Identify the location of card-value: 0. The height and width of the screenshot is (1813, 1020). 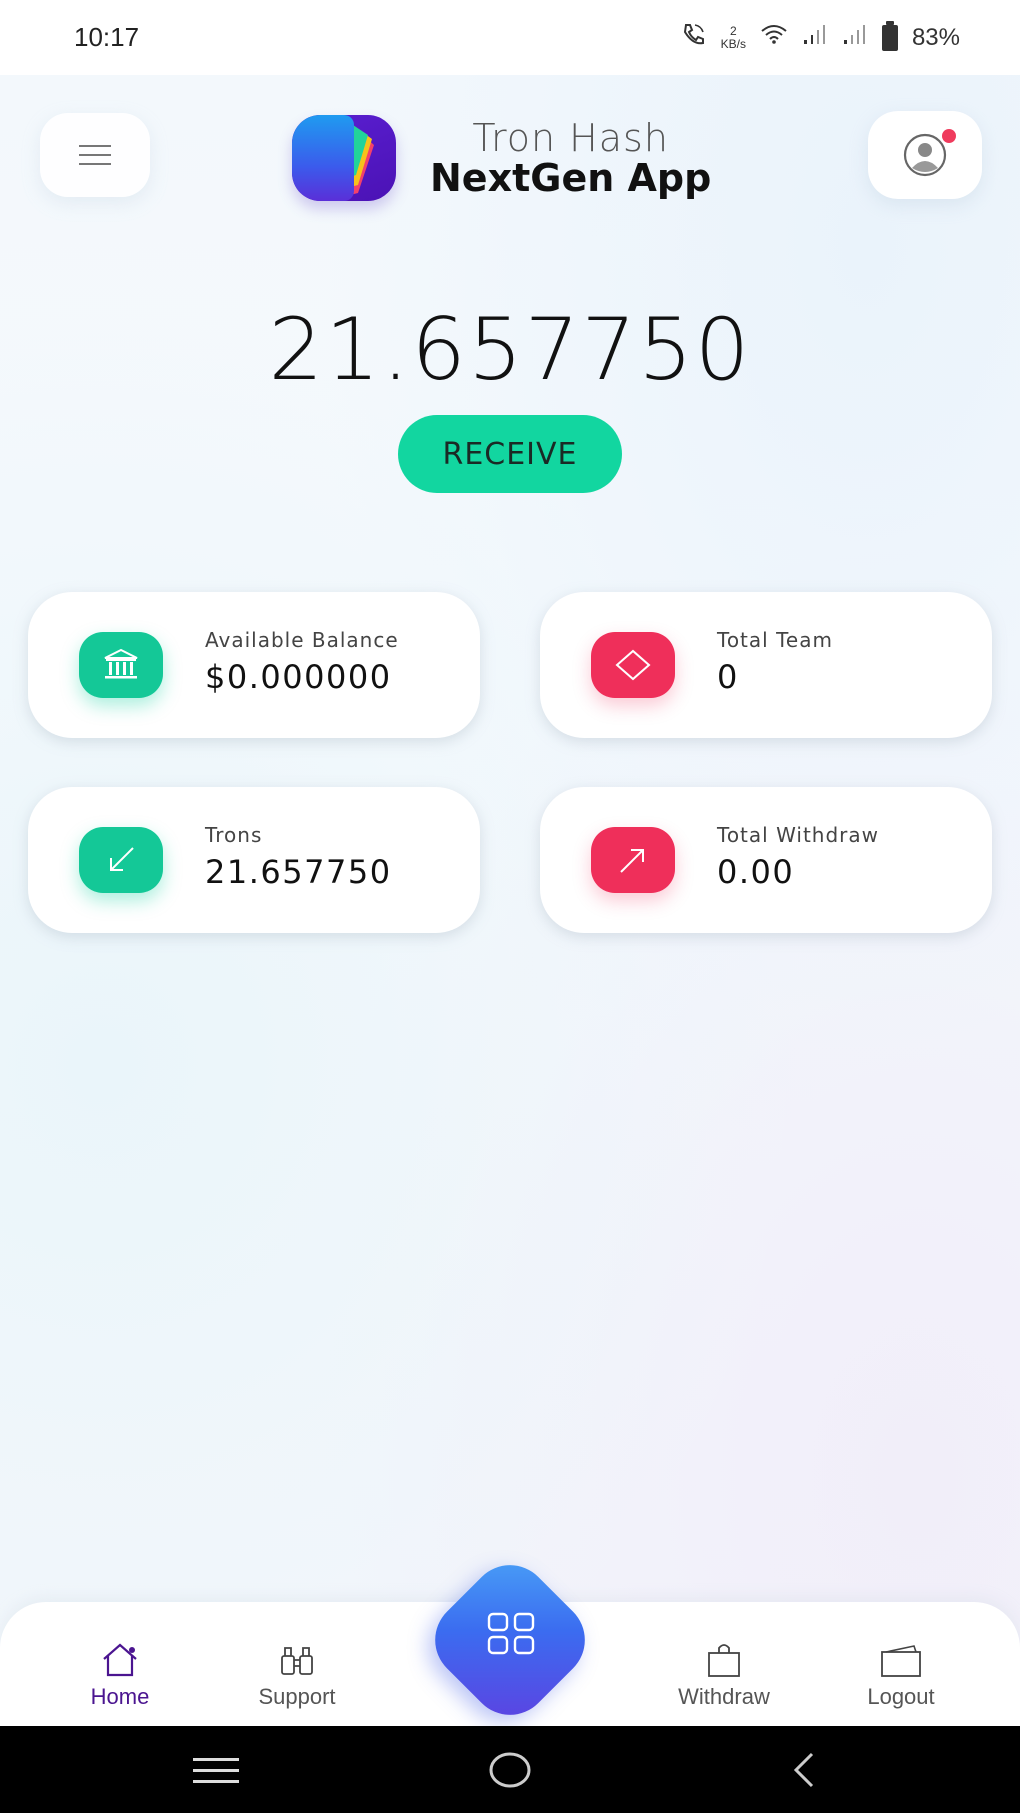
(728, 677).